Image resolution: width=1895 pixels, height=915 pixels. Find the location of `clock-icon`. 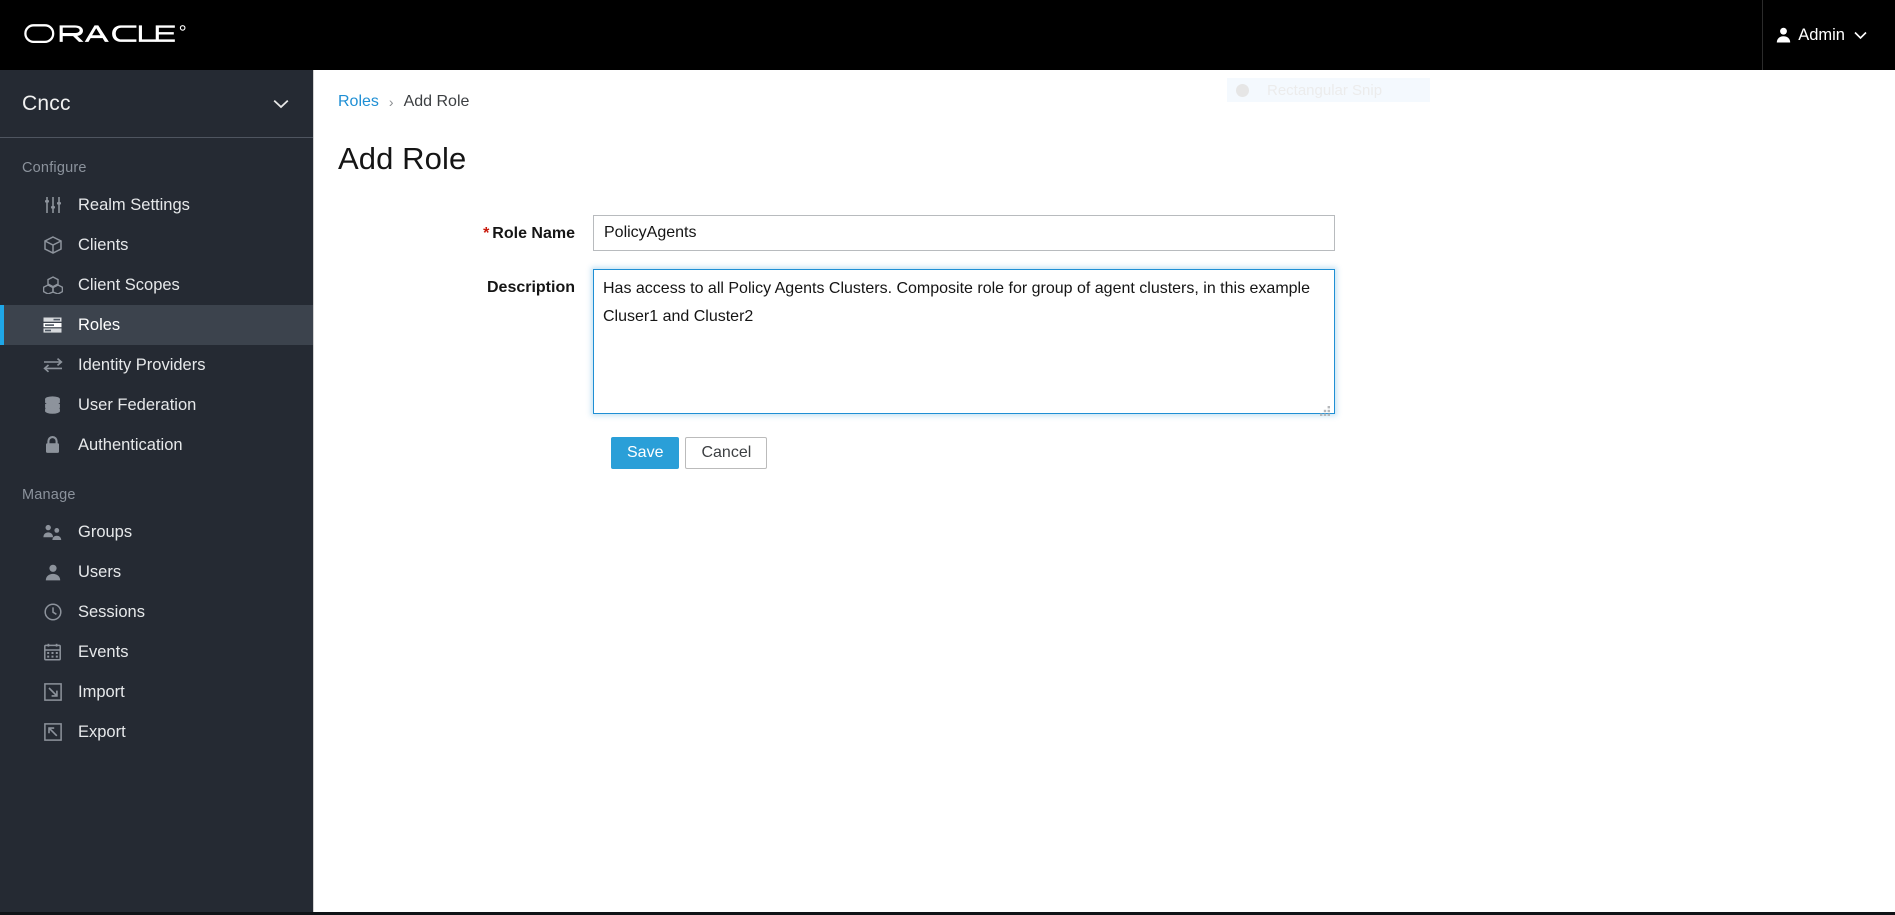

clock-icon is located at coordinates (52, 612).